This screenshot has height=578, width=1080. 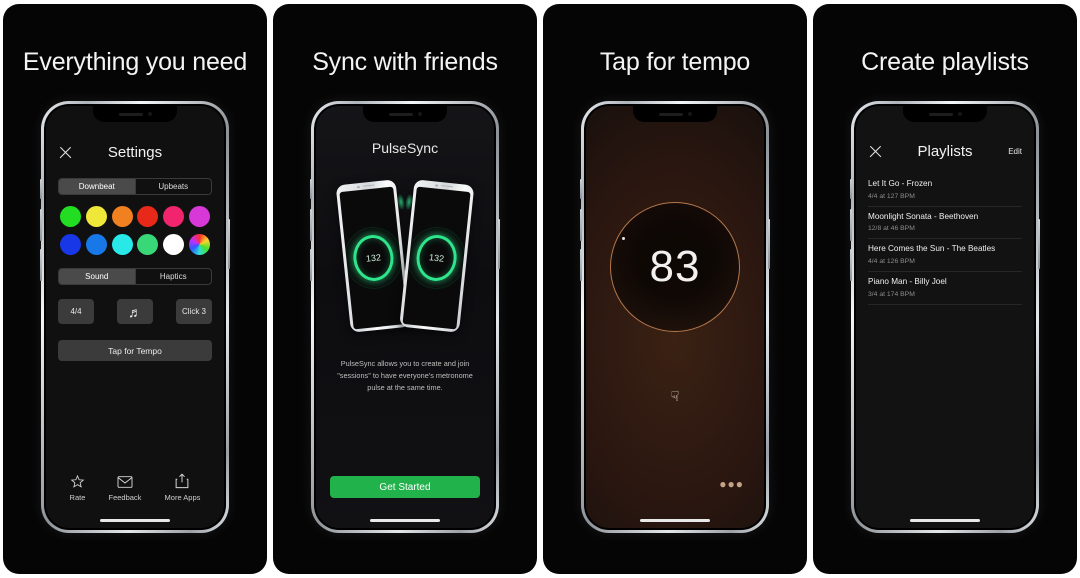 I want to click on beat-mode-segmented-control: Downbeat Upbeats, so click(x=135, y=186).